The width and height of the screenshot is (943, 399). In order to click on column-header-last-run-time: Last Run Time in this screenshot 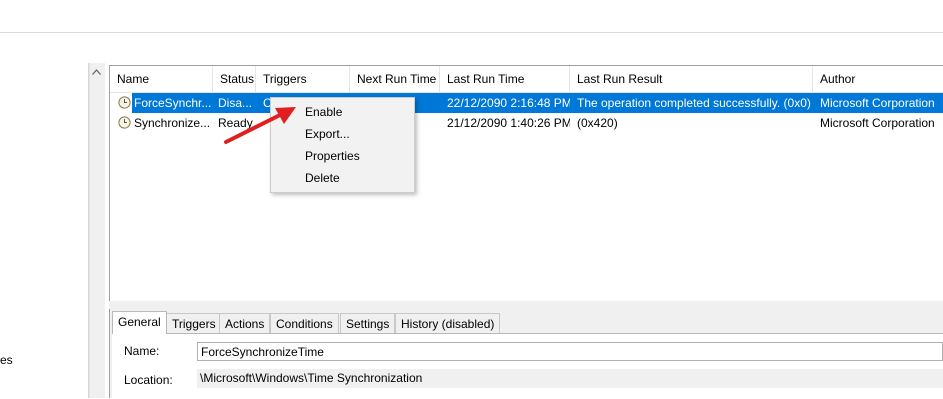, I will do `click(505, 79)`.